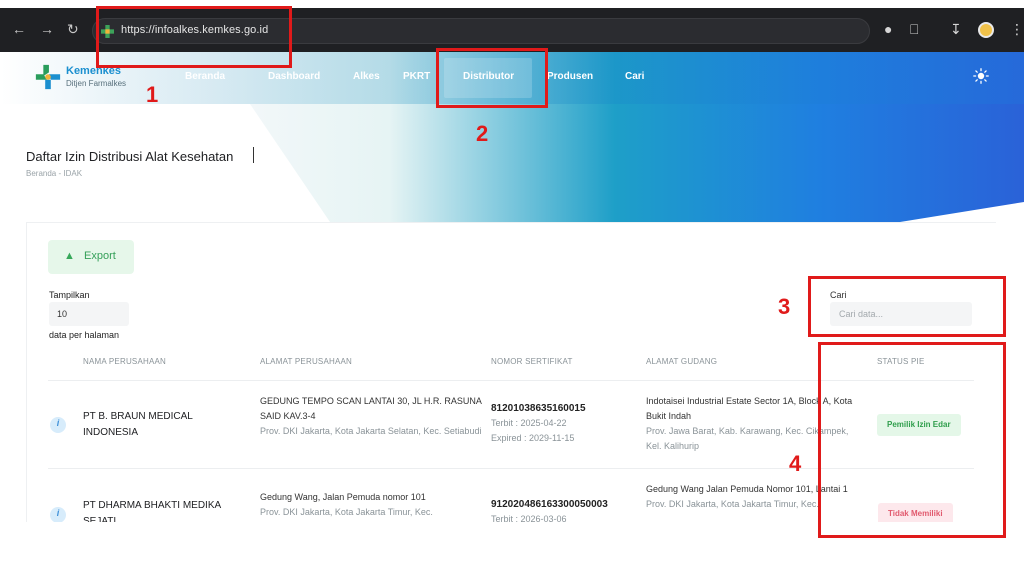 Image resolution: width=1024 pixels, height=573 pixels. Describe the element at coordinates (124, 361) in the screenshot. I see `col-header-company: NAMA PERUSAHAAN` at that location.